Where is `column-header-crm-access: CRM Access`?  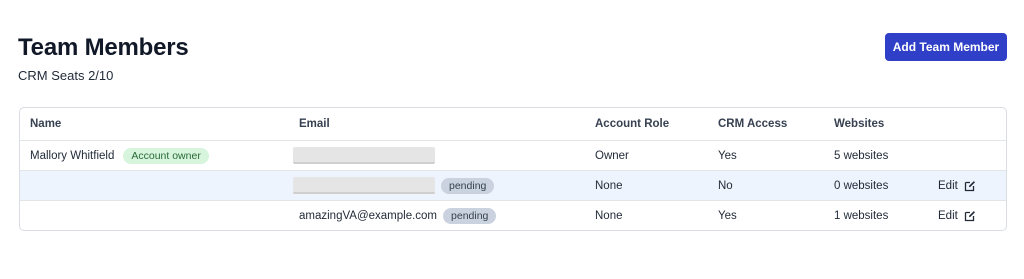
column-header-crm-access: CRM Access is located at coordinates (752, 124).